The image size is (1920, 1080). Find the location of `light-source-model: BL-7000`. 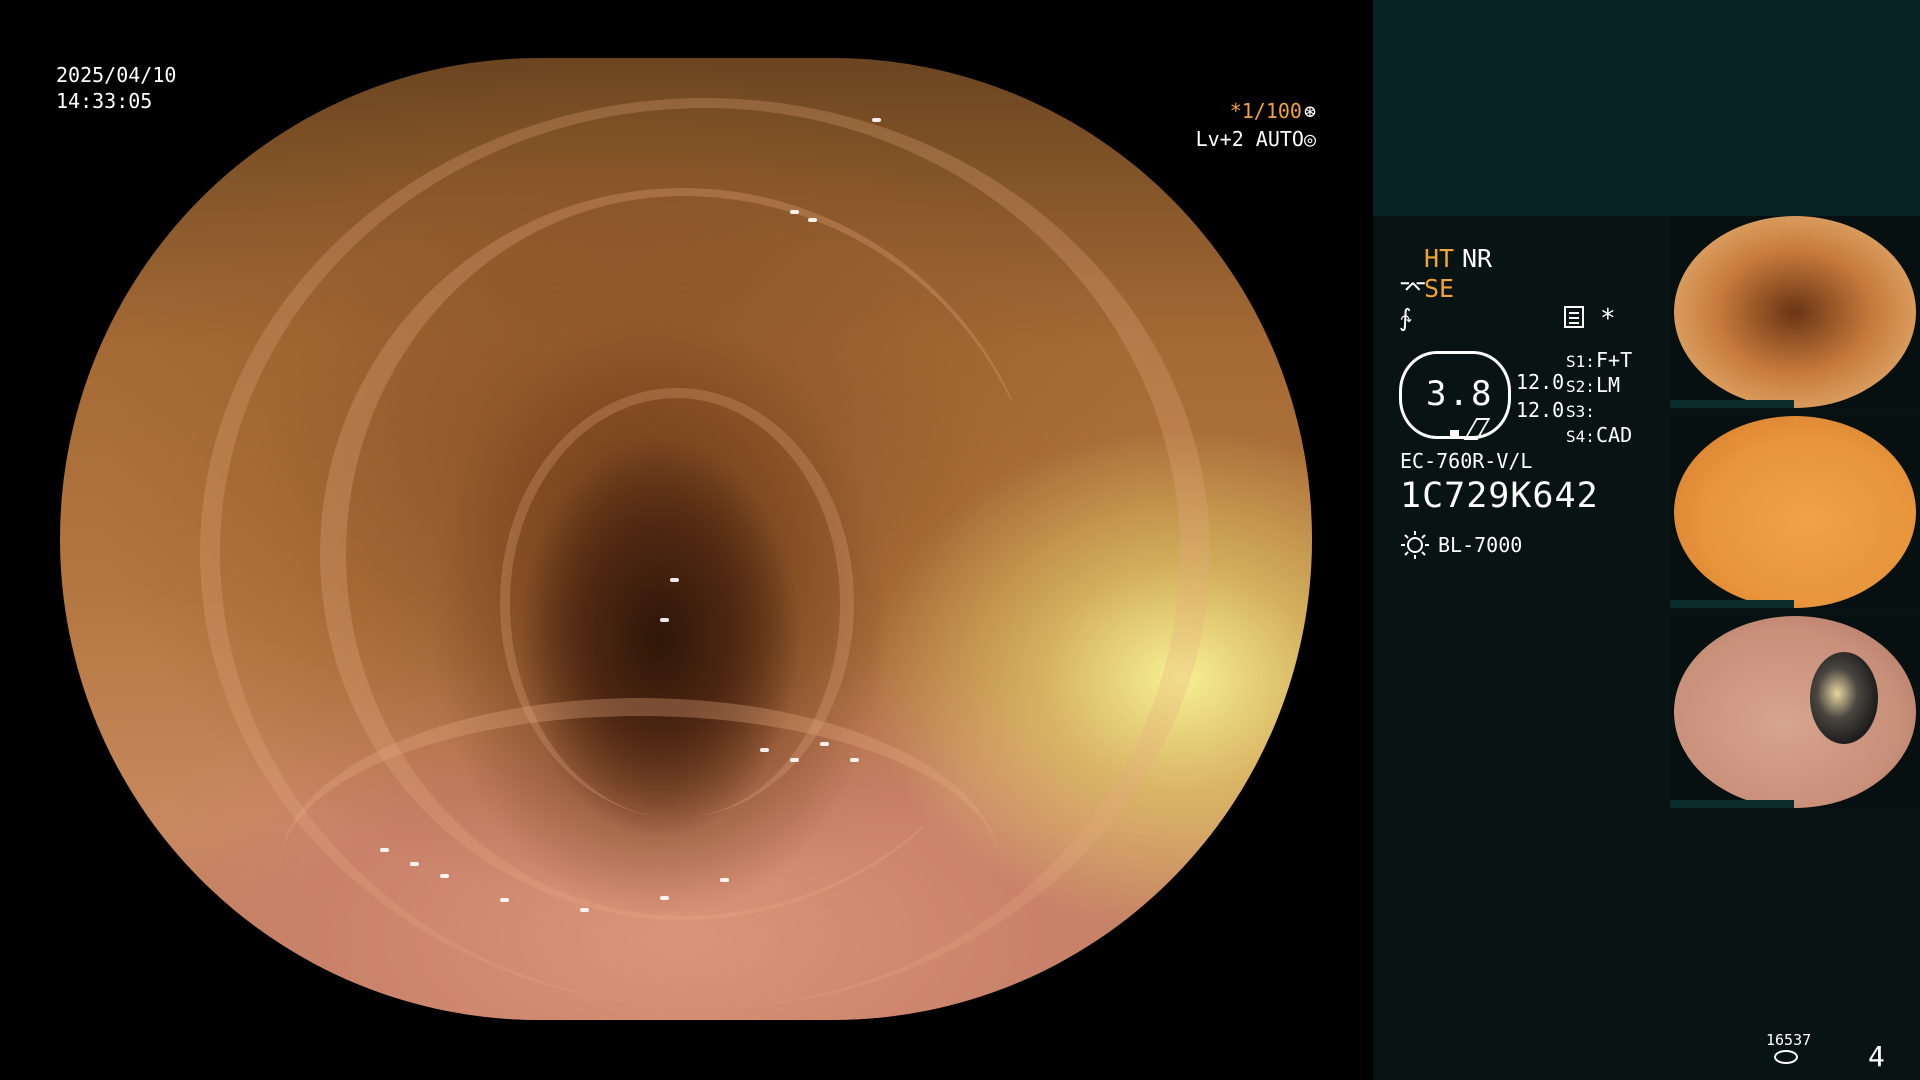

light-source-model: BL-7000 is located at coordinates (1480, 545).